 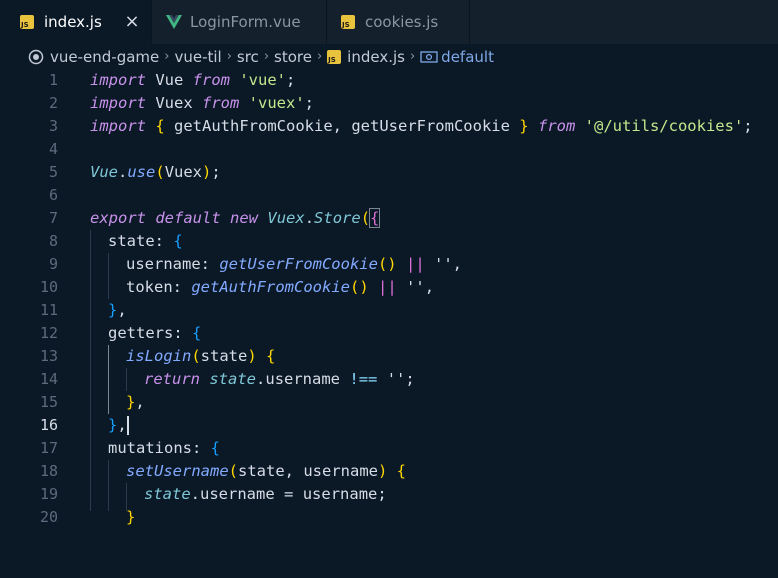 I want to click on tab-label: LoginForm.vue, so click(x=245, y=22).